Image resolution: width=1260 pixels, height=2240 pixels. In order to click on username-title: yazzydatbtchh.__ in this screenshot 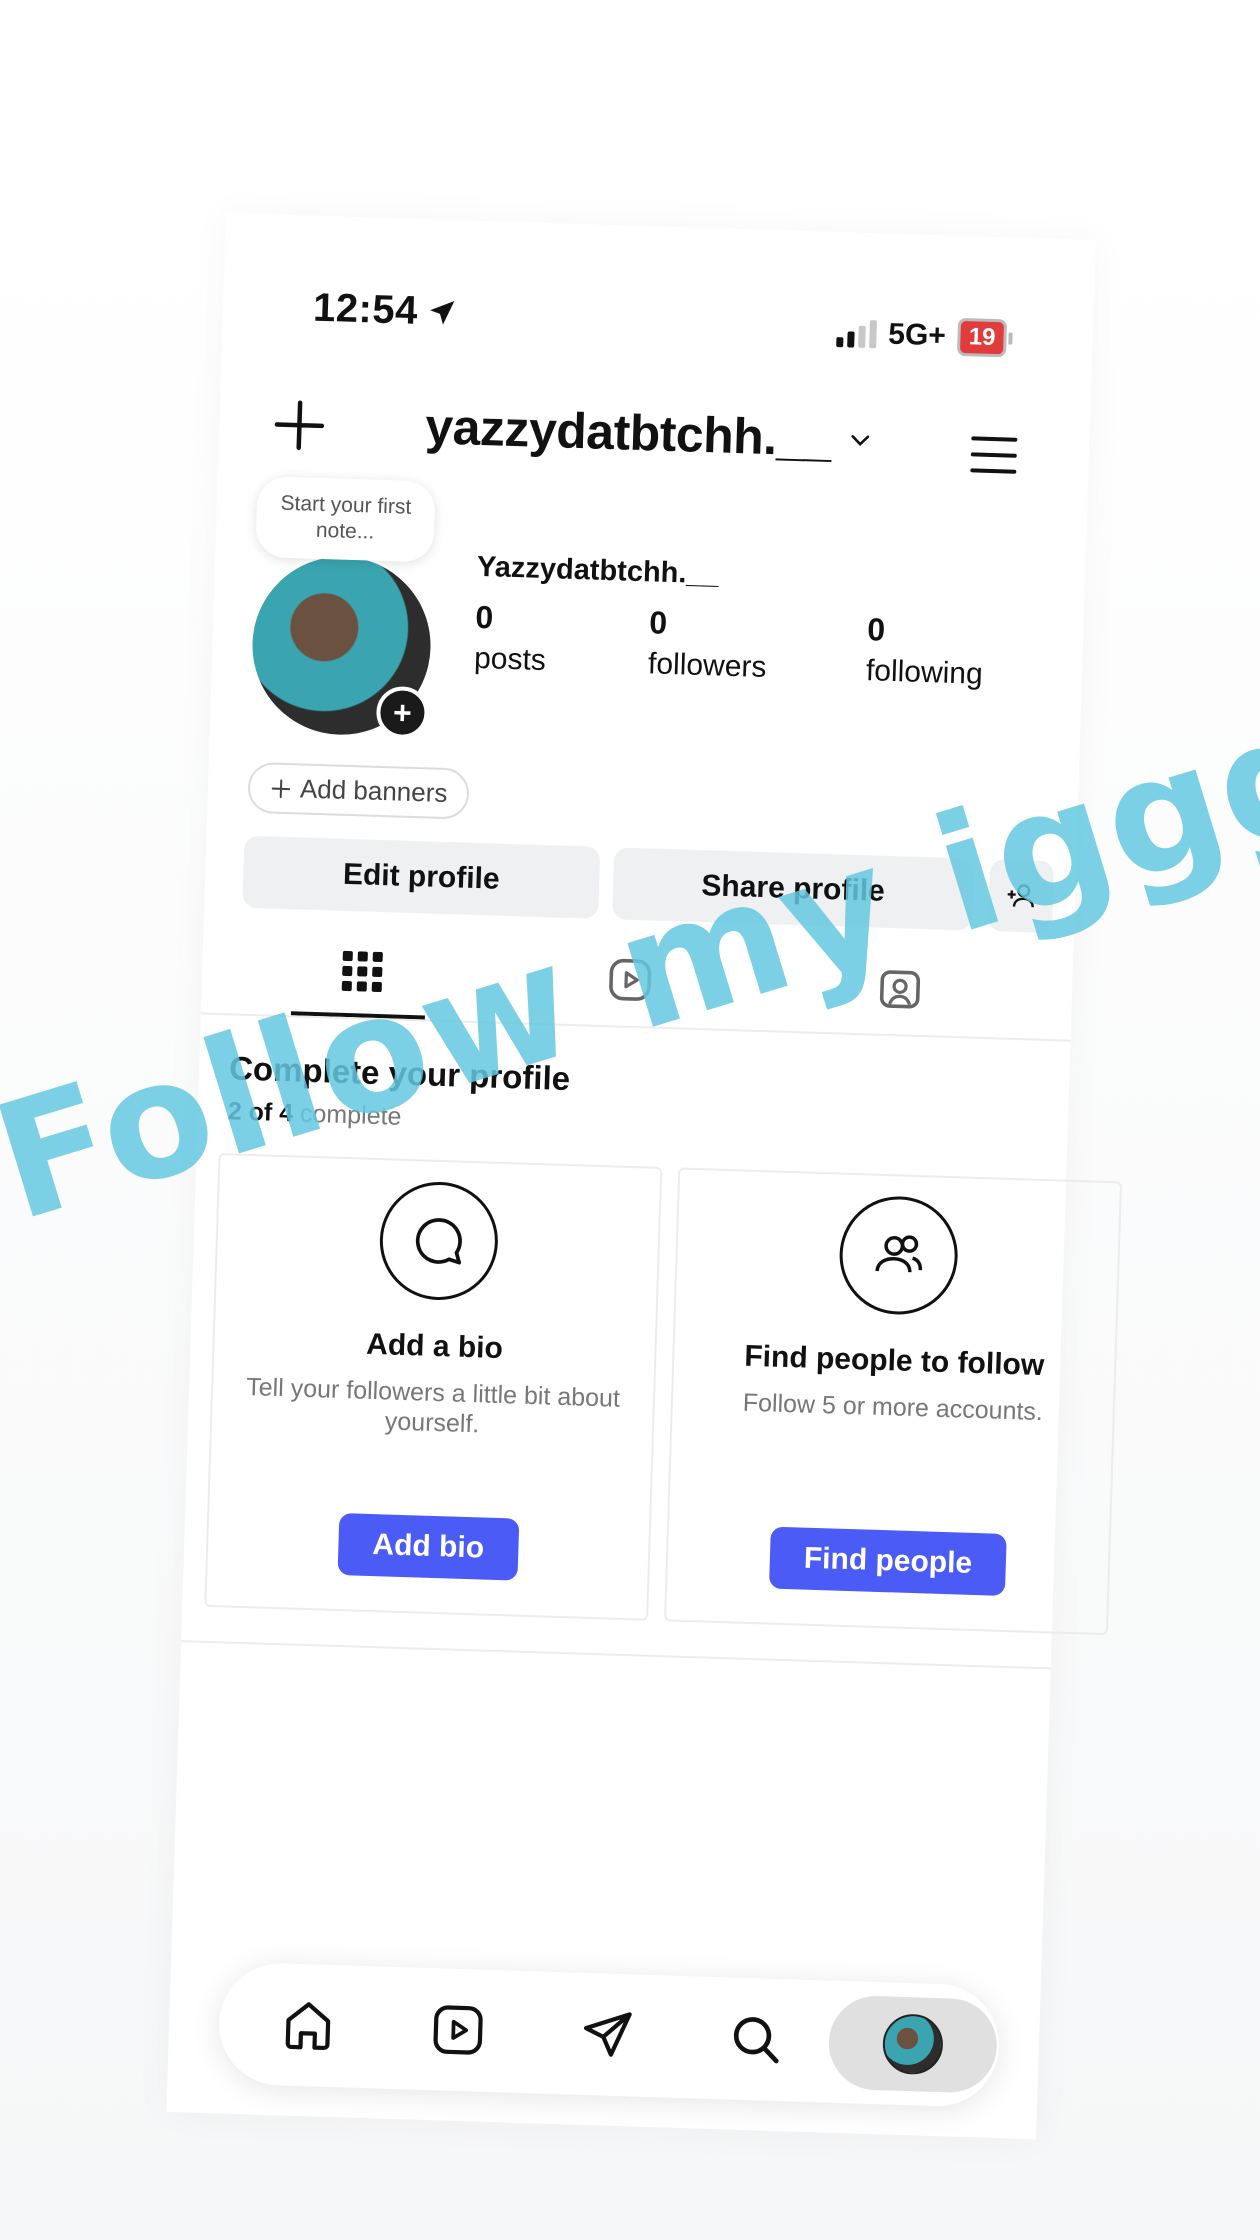, I will do `click(628, 432)`.